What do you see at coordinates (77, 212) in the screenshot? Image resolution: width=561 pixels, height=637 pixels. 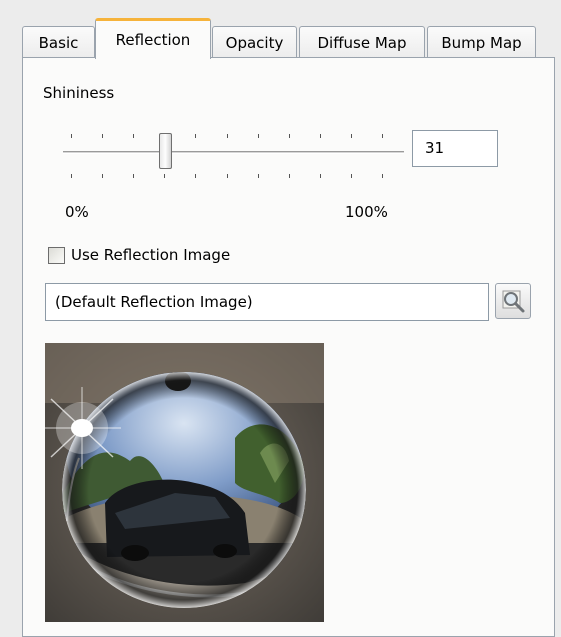 I see `slider-min-label: 0%` at bounding box center [77, 212].